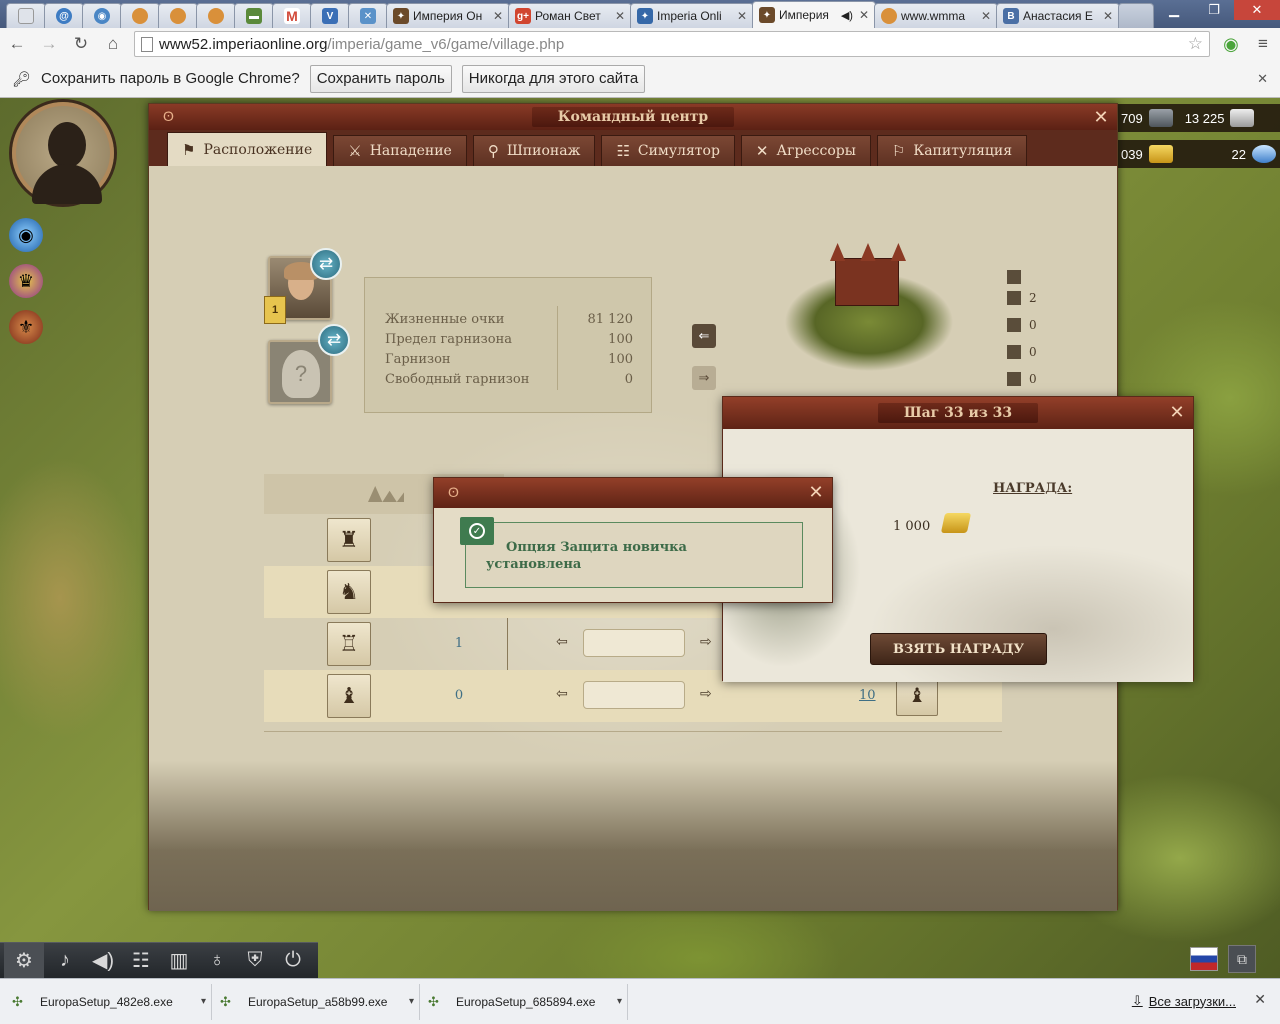 The image size is (1280, 1024). What do you see at coordinates (1262, 79) in the screenshot?
I see `infobar-close-icon: ✕` at bounding box center [1262, 79].